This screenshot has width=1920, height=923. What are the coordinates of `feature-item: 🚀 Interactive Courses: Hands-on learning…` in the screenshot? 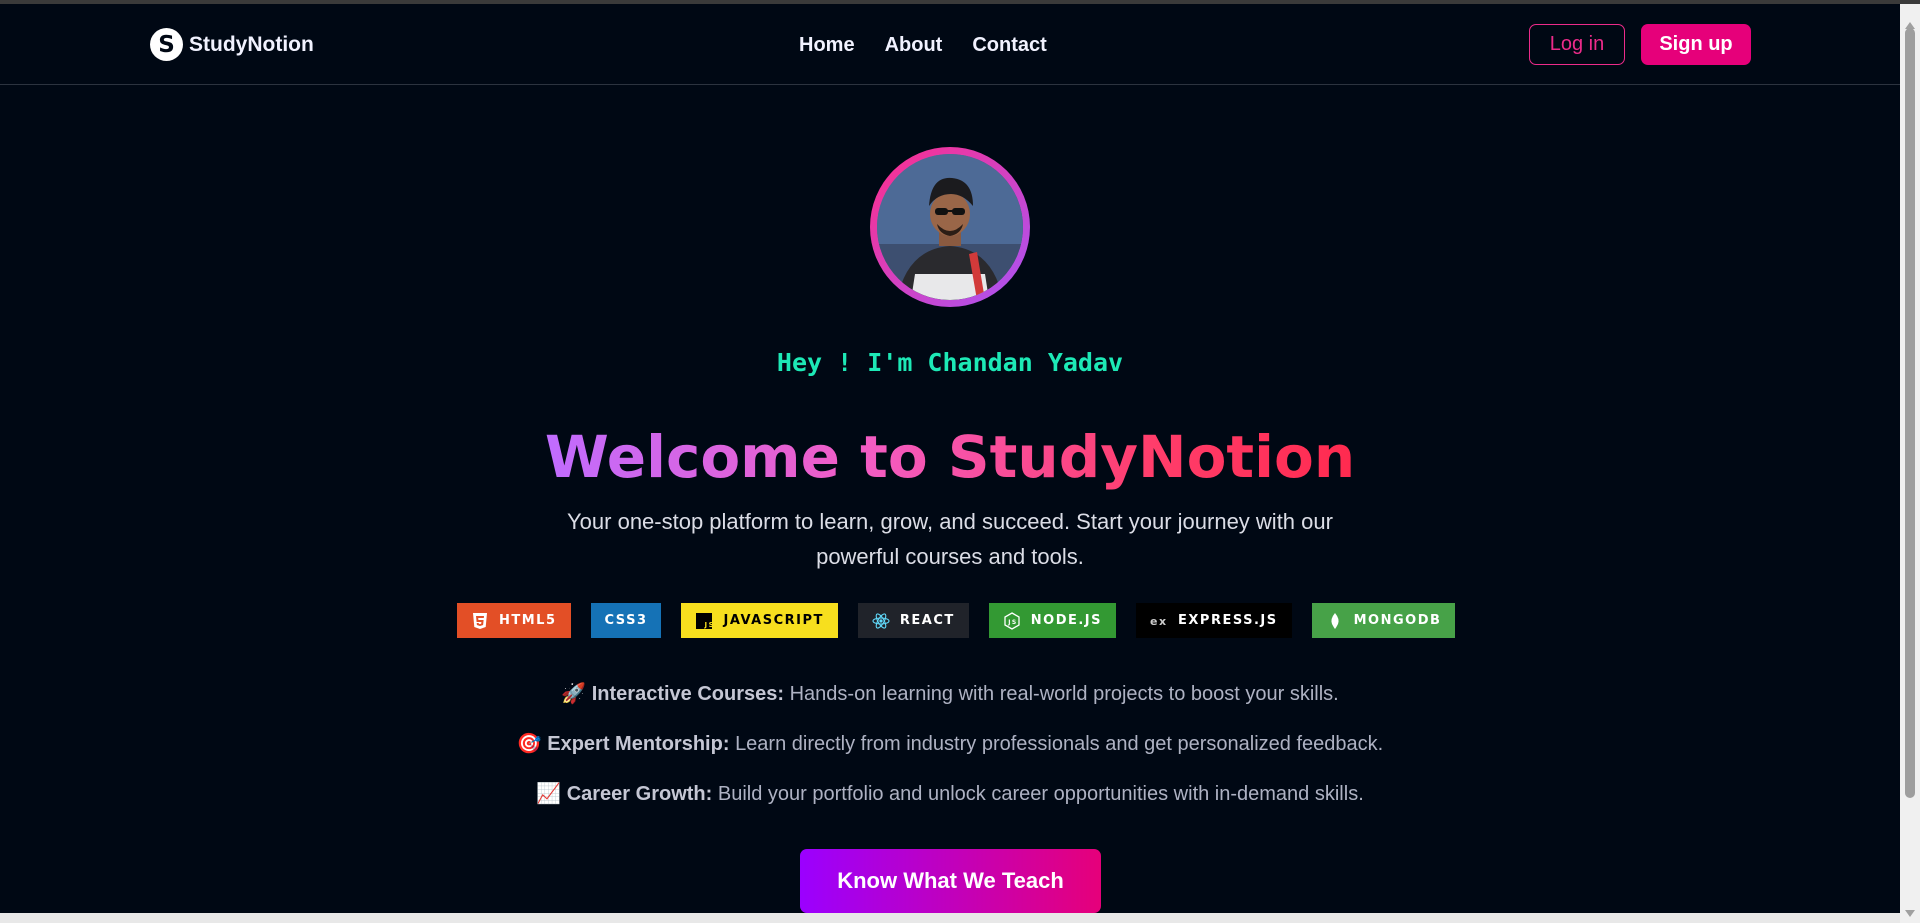 It's located at (950, 704).